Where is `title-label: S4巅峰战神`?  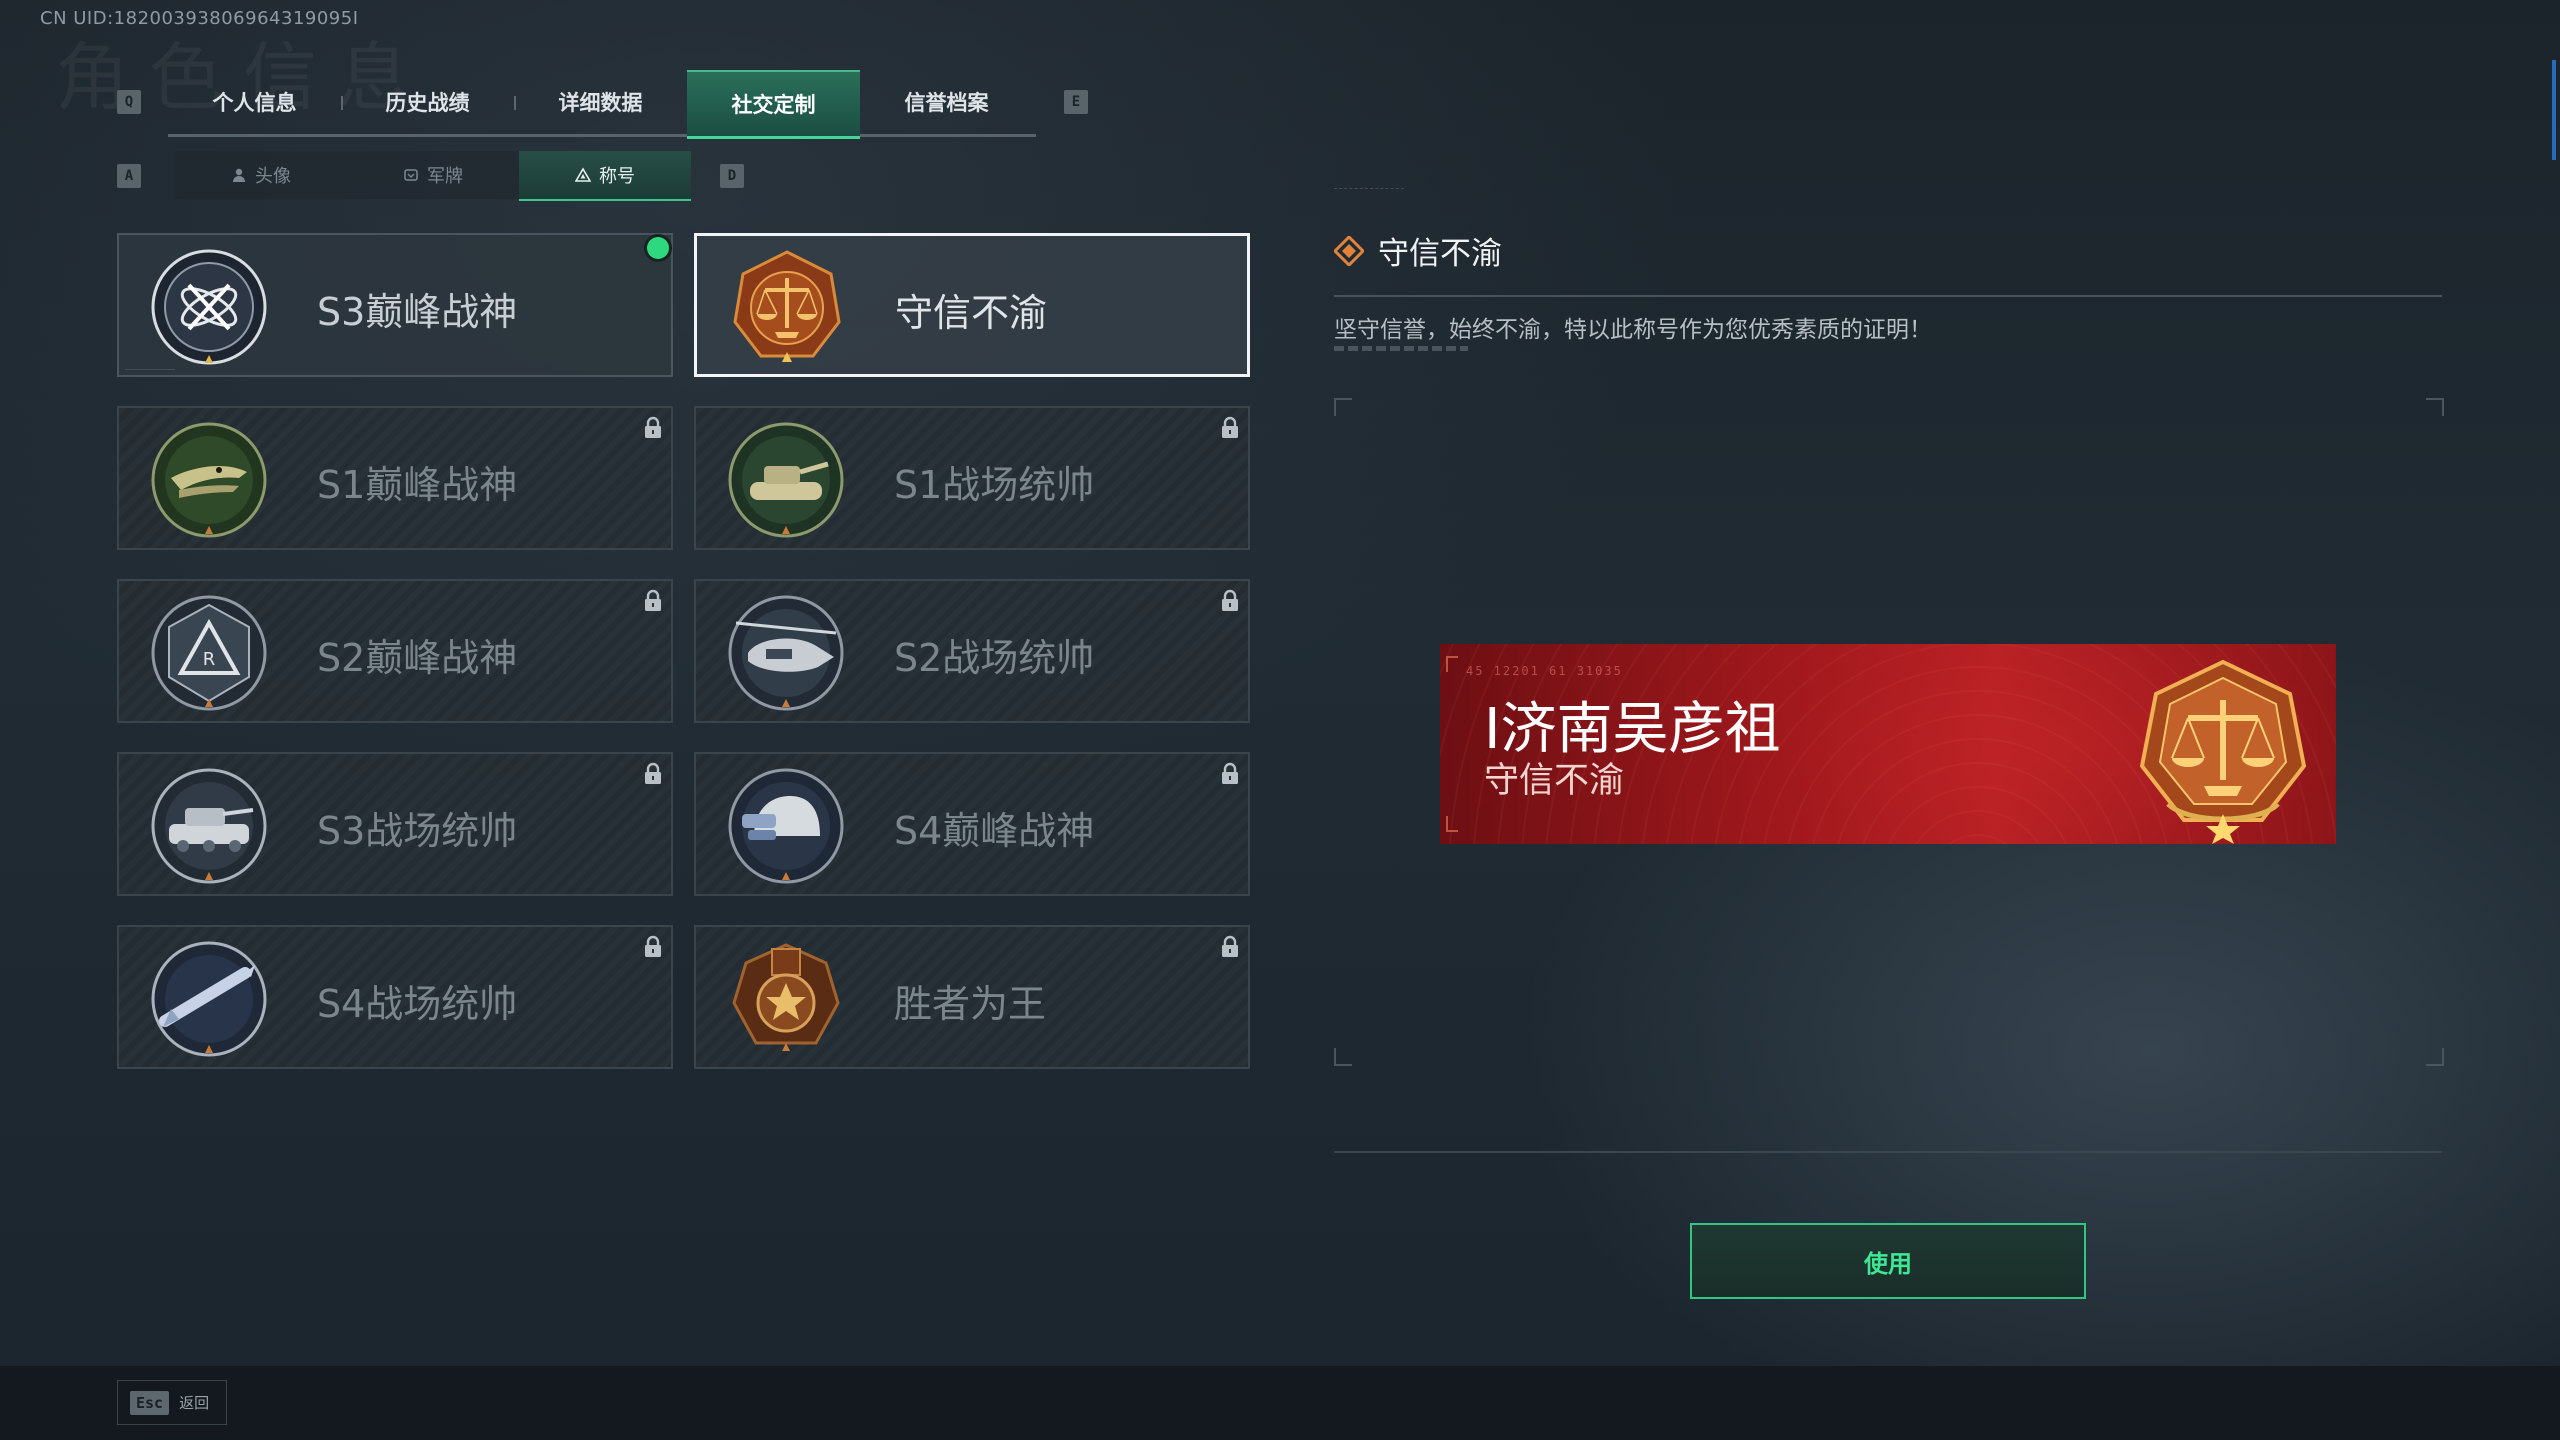
title-label: S4巅峰战神 is located at coordinates (994, 831).